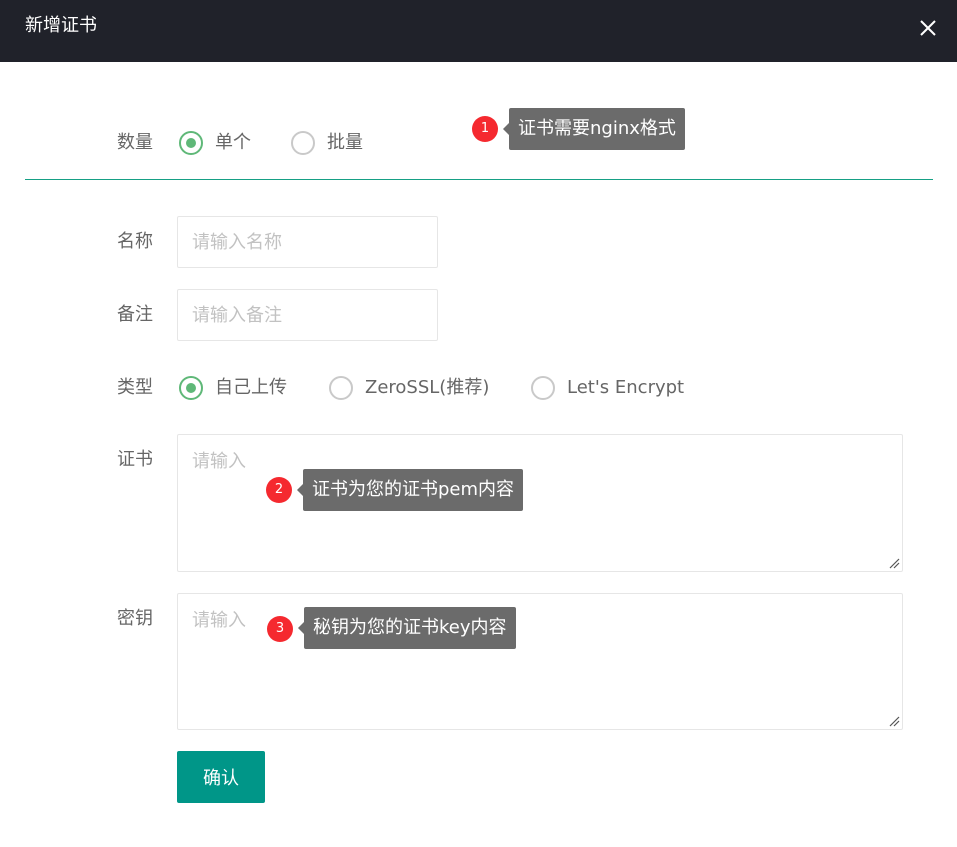 The height and width of the screenshot is (847, 957). Describe the element at coordinates (135, 618) in the screenshot. I see `key-label: 密钥` at that location.